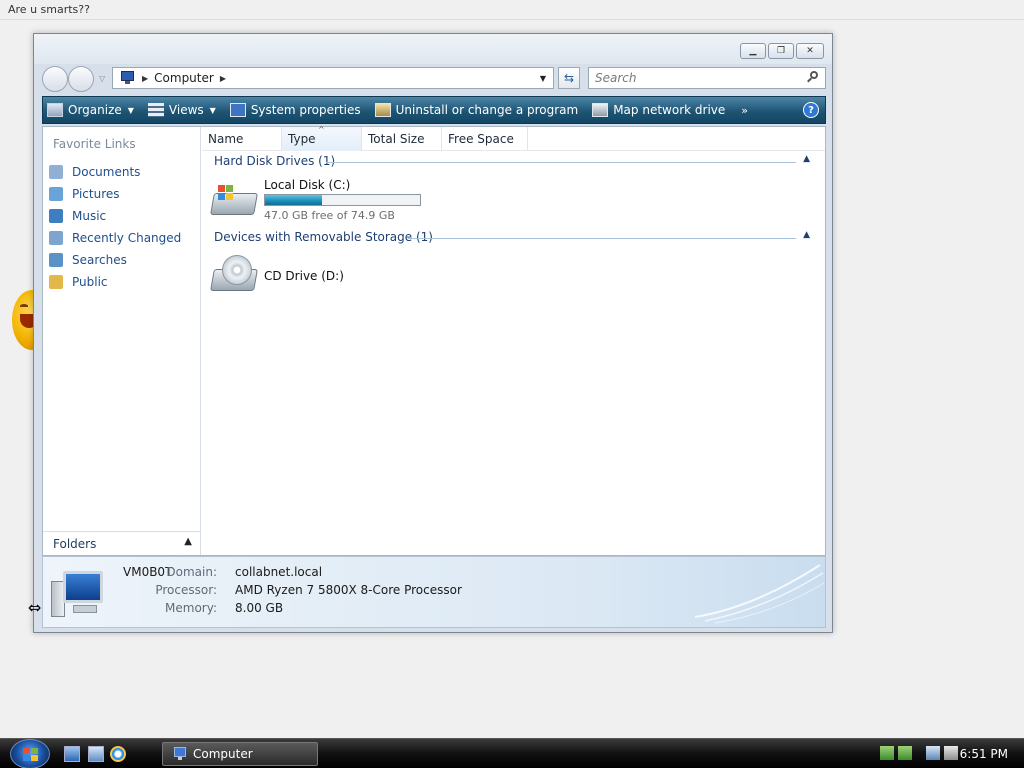  Describe the element at coordinates (302, 139) in the screenshot. I see `column-type-label: Type` at that location.